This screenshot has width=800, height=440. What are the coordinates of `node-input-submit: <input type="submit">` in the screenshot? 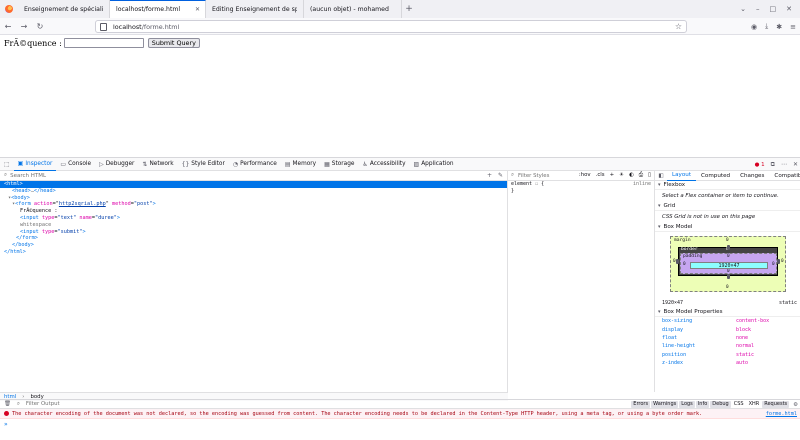 It's located at (253, 232).